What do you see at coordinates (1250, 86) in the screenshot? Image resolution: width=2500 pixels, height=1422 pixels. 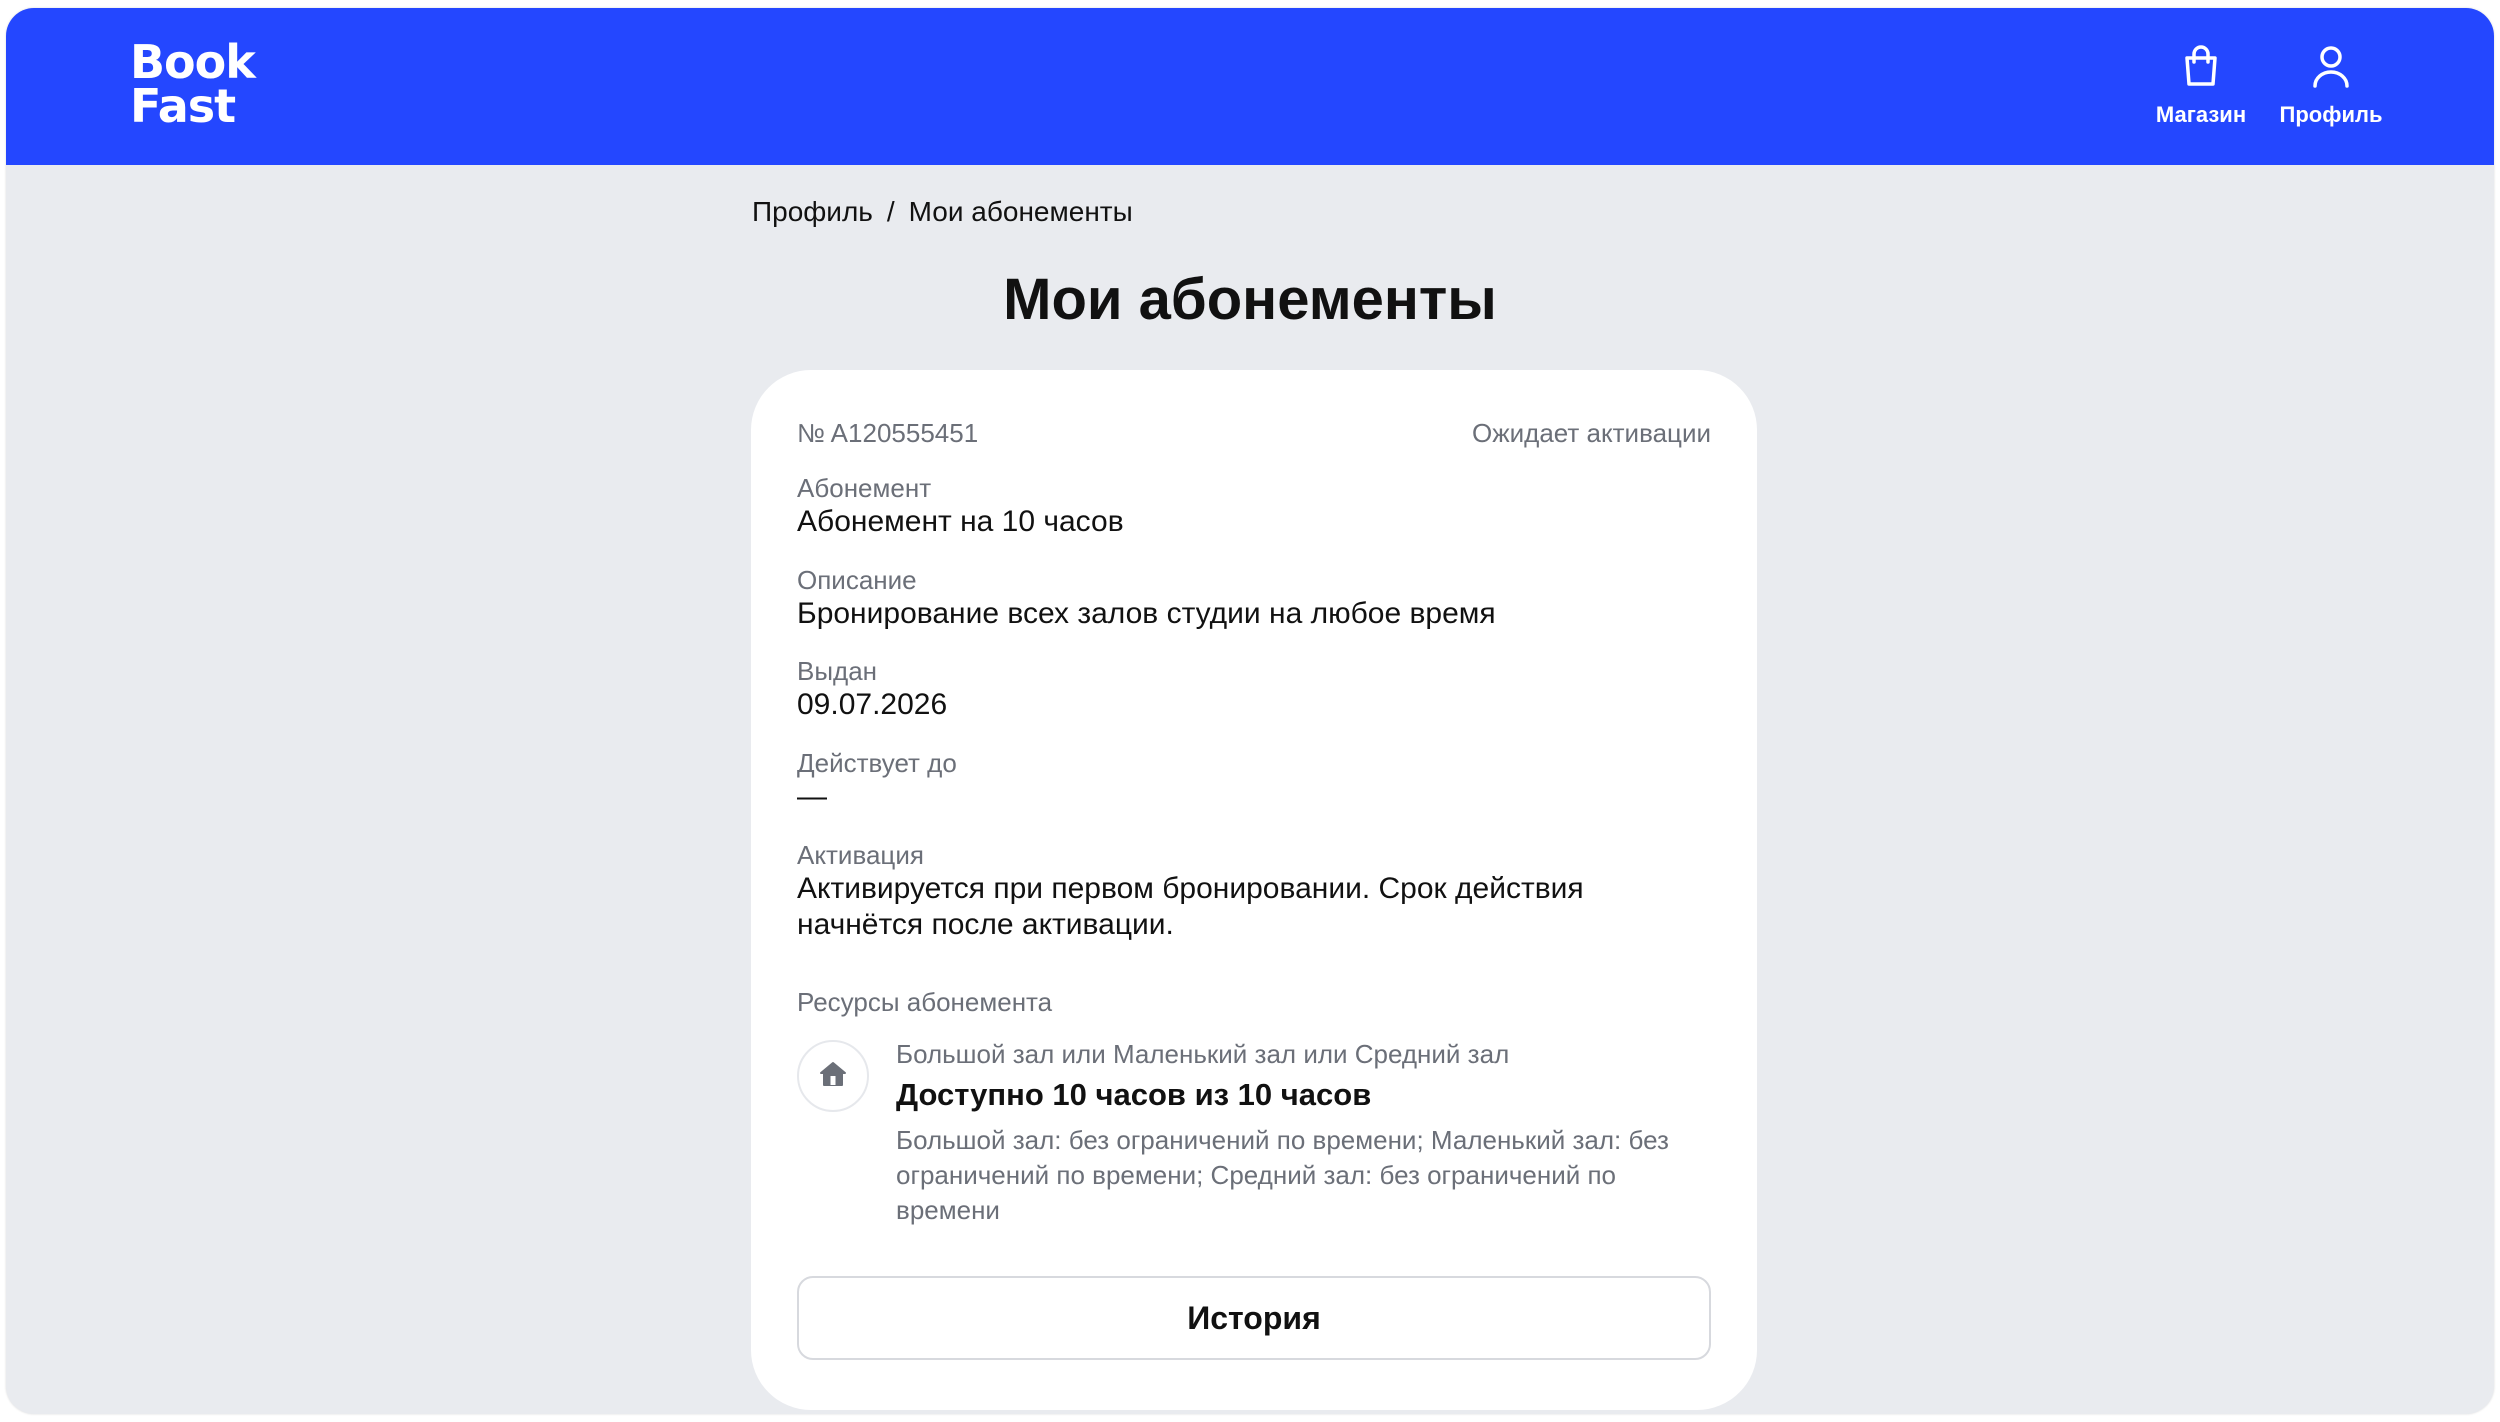 I see `top-navigation-bar: Book Fast Магазин Профиль` at bounding box center [1250, 86].